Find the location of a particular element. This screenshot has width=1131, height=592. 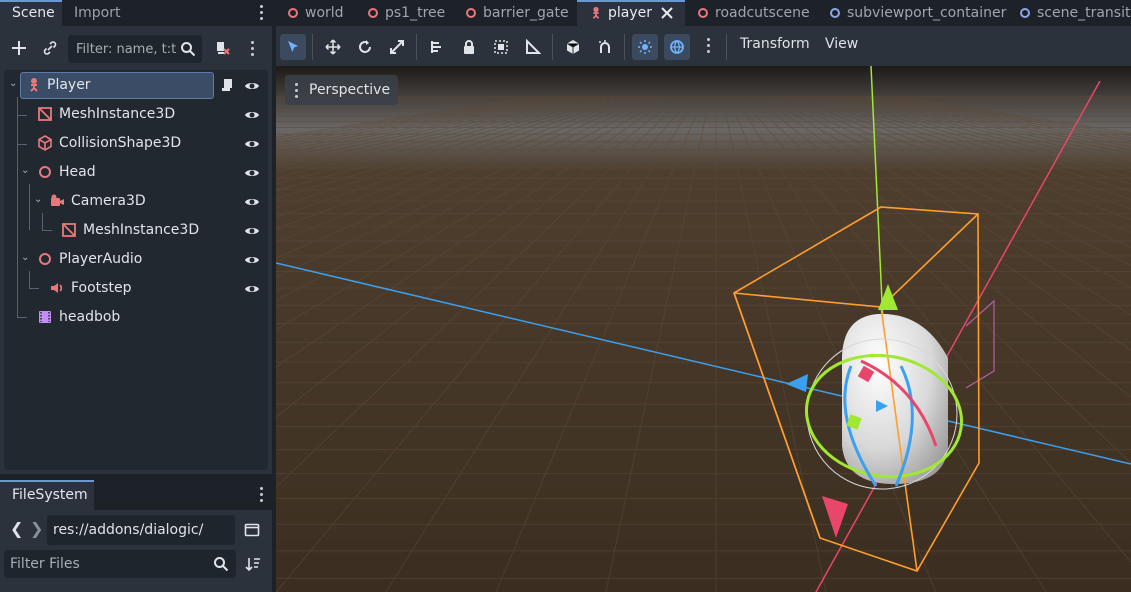

scene-tab-barrier-gate: barrier_gate is located at coordinates (517, 13).